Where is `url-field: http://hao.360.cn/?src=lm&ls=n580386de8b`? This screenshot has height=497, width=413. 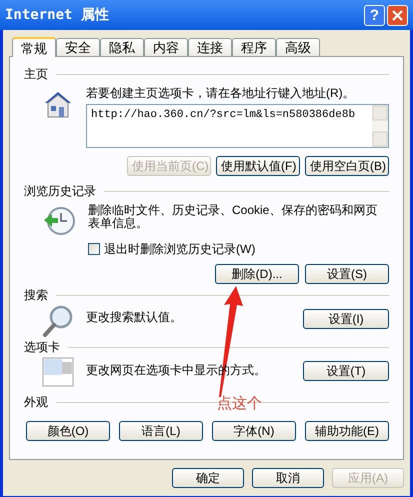 url-field: http://hao.360.cn/?src=lm&ls=n580386de8b is located at coordinates (237, 126).